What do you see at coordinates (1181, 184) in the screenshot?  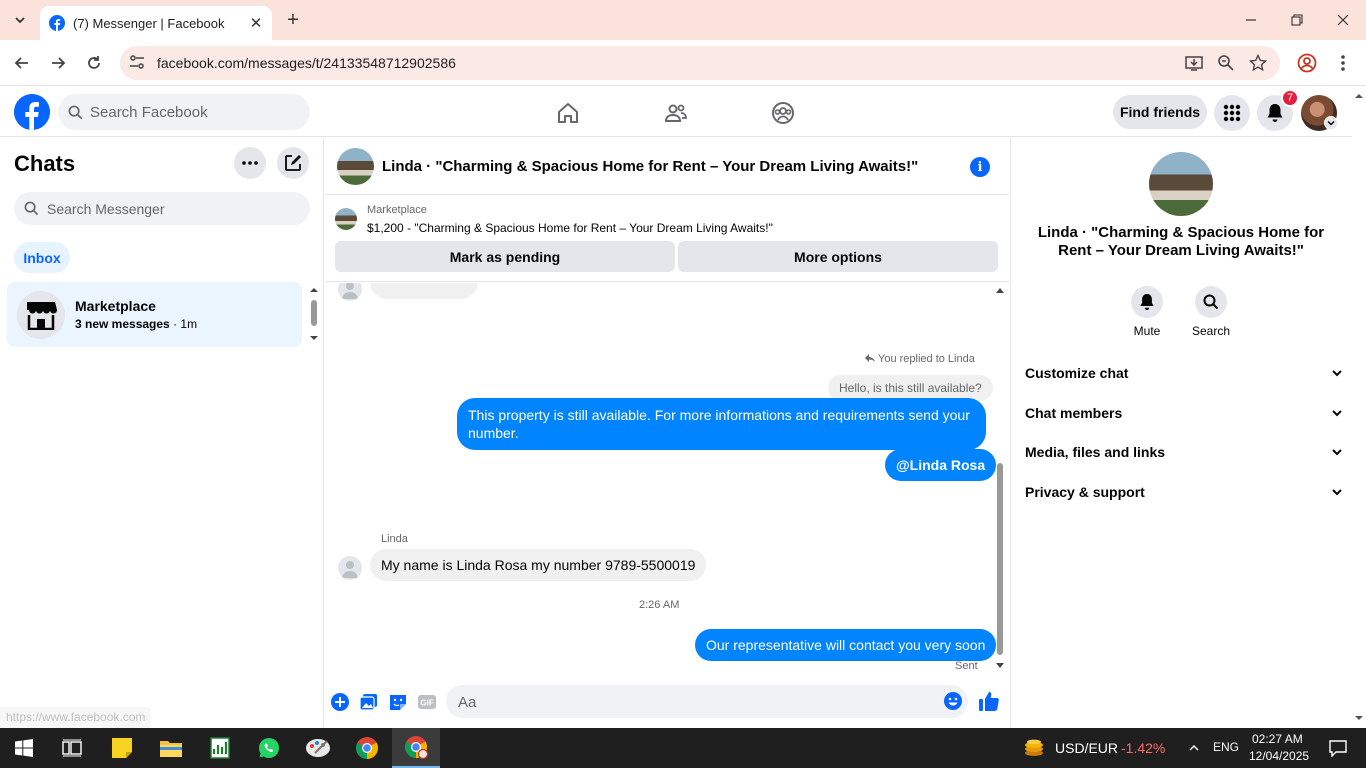 I see `listing-profile-photo` at bounding box center [1181, 184].